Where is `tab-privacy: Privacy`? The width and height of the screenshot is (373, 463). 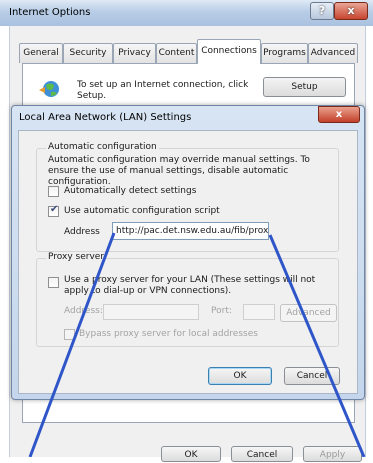
tab-privacy: Privacy is located at coordinates (134, 53).